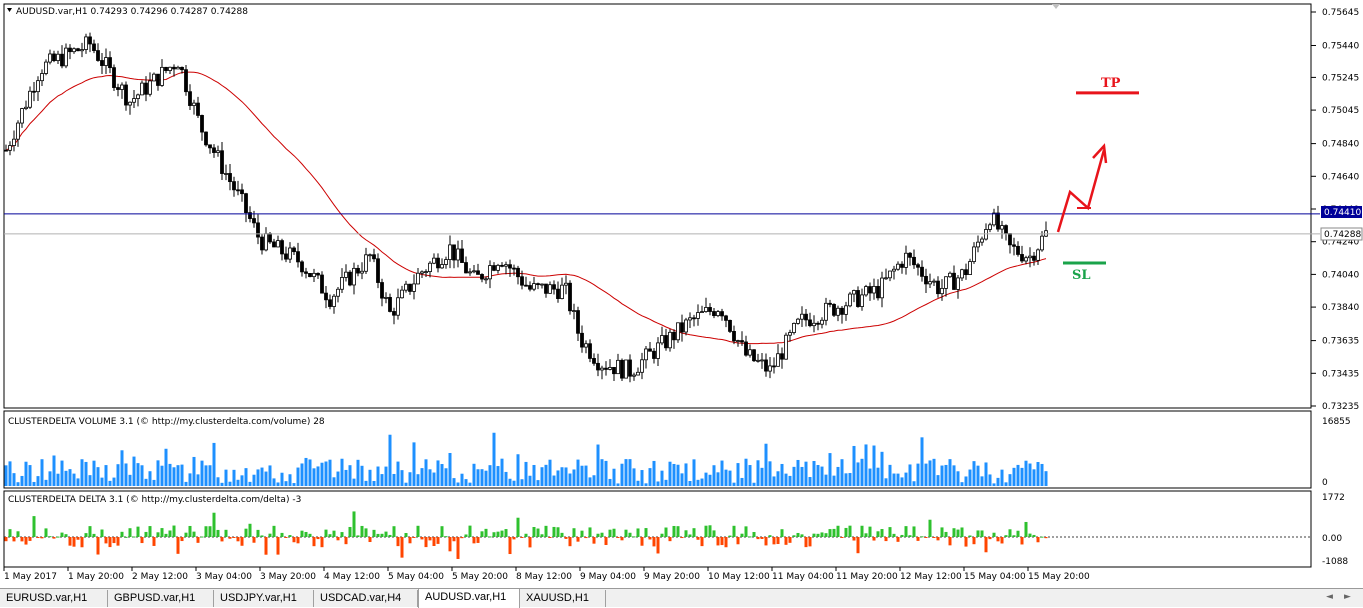  I want to click on tab-usdcad: USDCAD.var,H4, so click(366, 598).